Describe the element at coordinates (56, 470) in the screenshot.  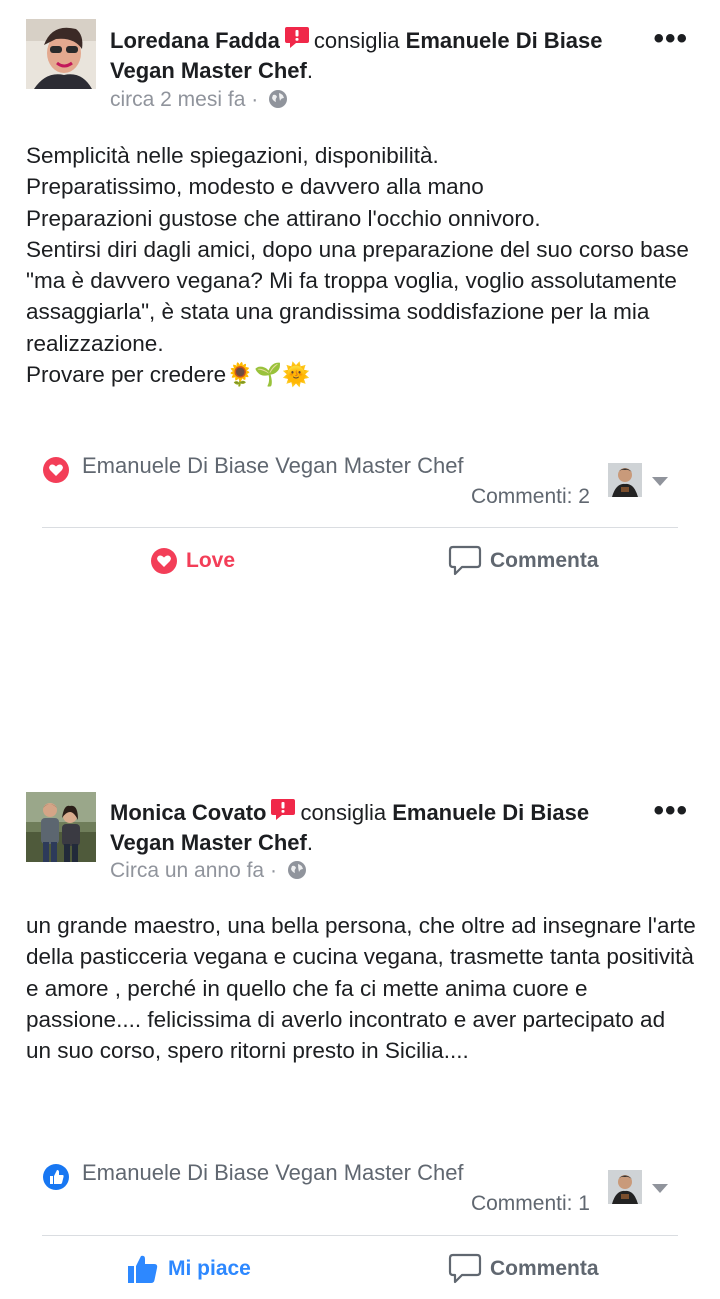
I see `love-reaction-icon` at that location.